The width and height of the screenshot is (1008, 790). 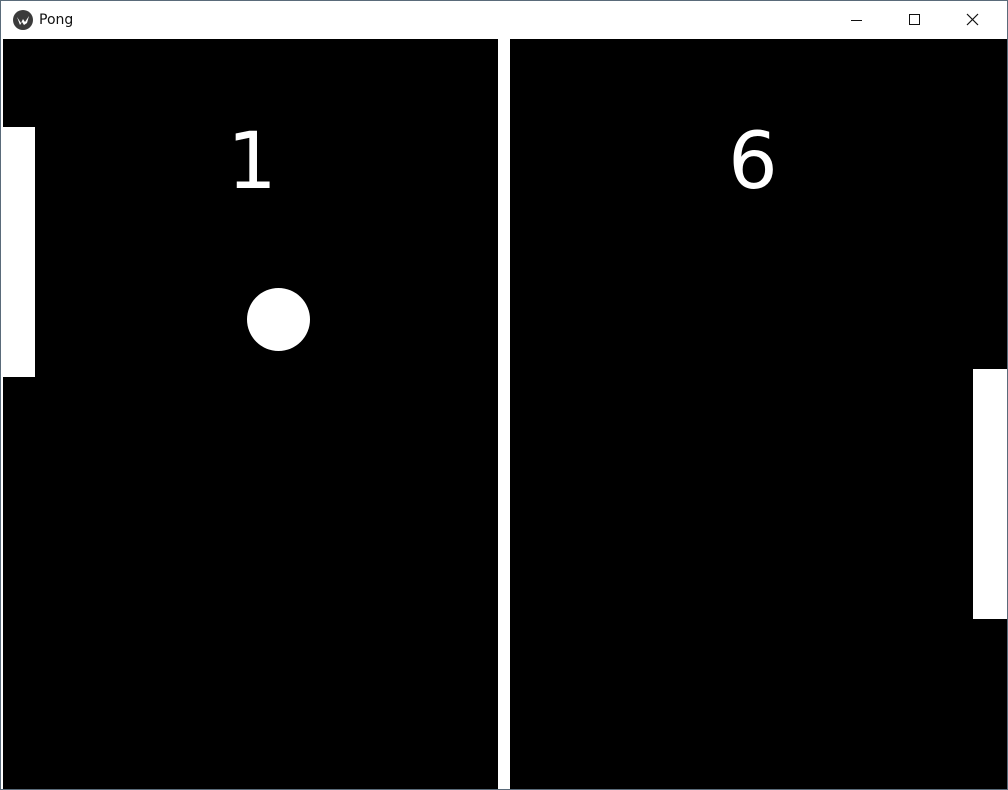 I want to click on left-paddle, so click(x=19, y=252).